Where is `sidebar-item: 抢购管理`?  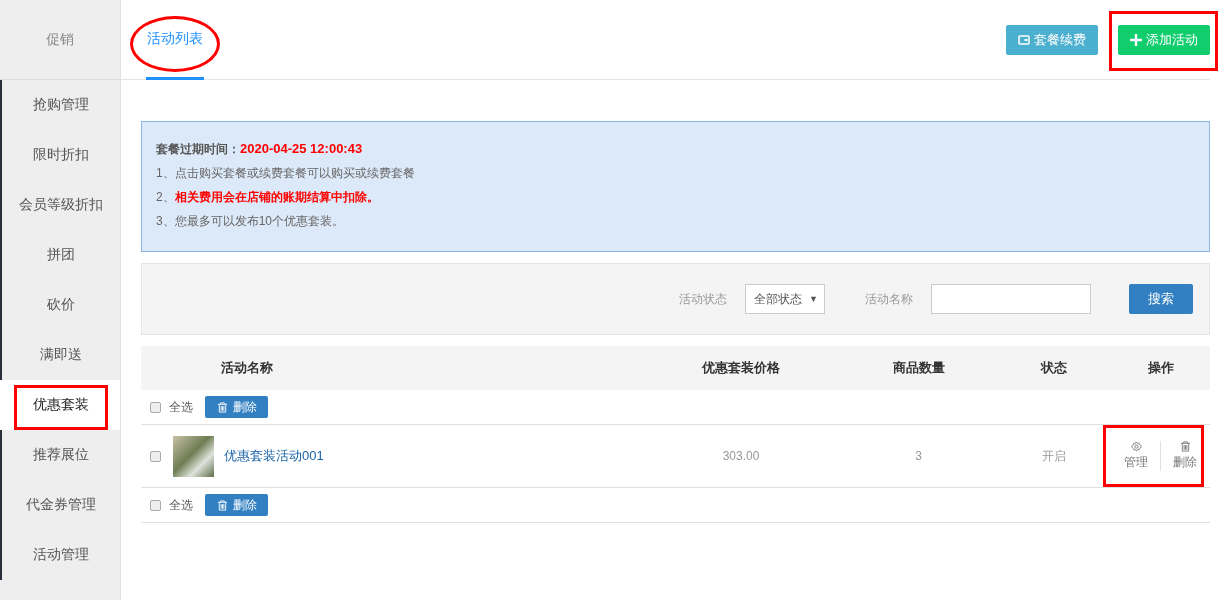 sidebar-item: 抢购管理 is located at coordinates (60, 105).